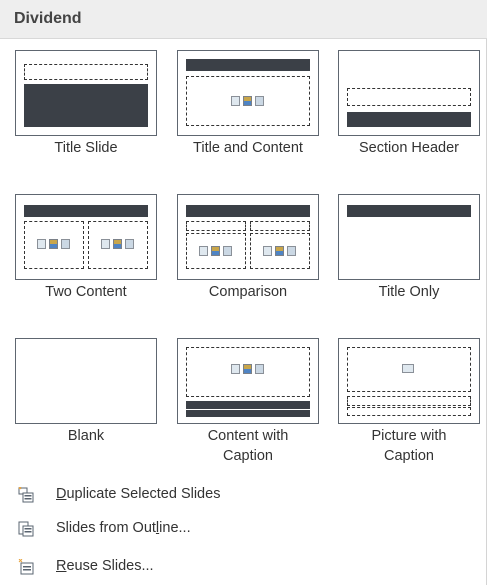 This screenshot has height=585, width=488. What do you see at coordinates (26, 529) in the screenshot?
I see `slides-from-outline-icon` at bounding box center [26, 529].